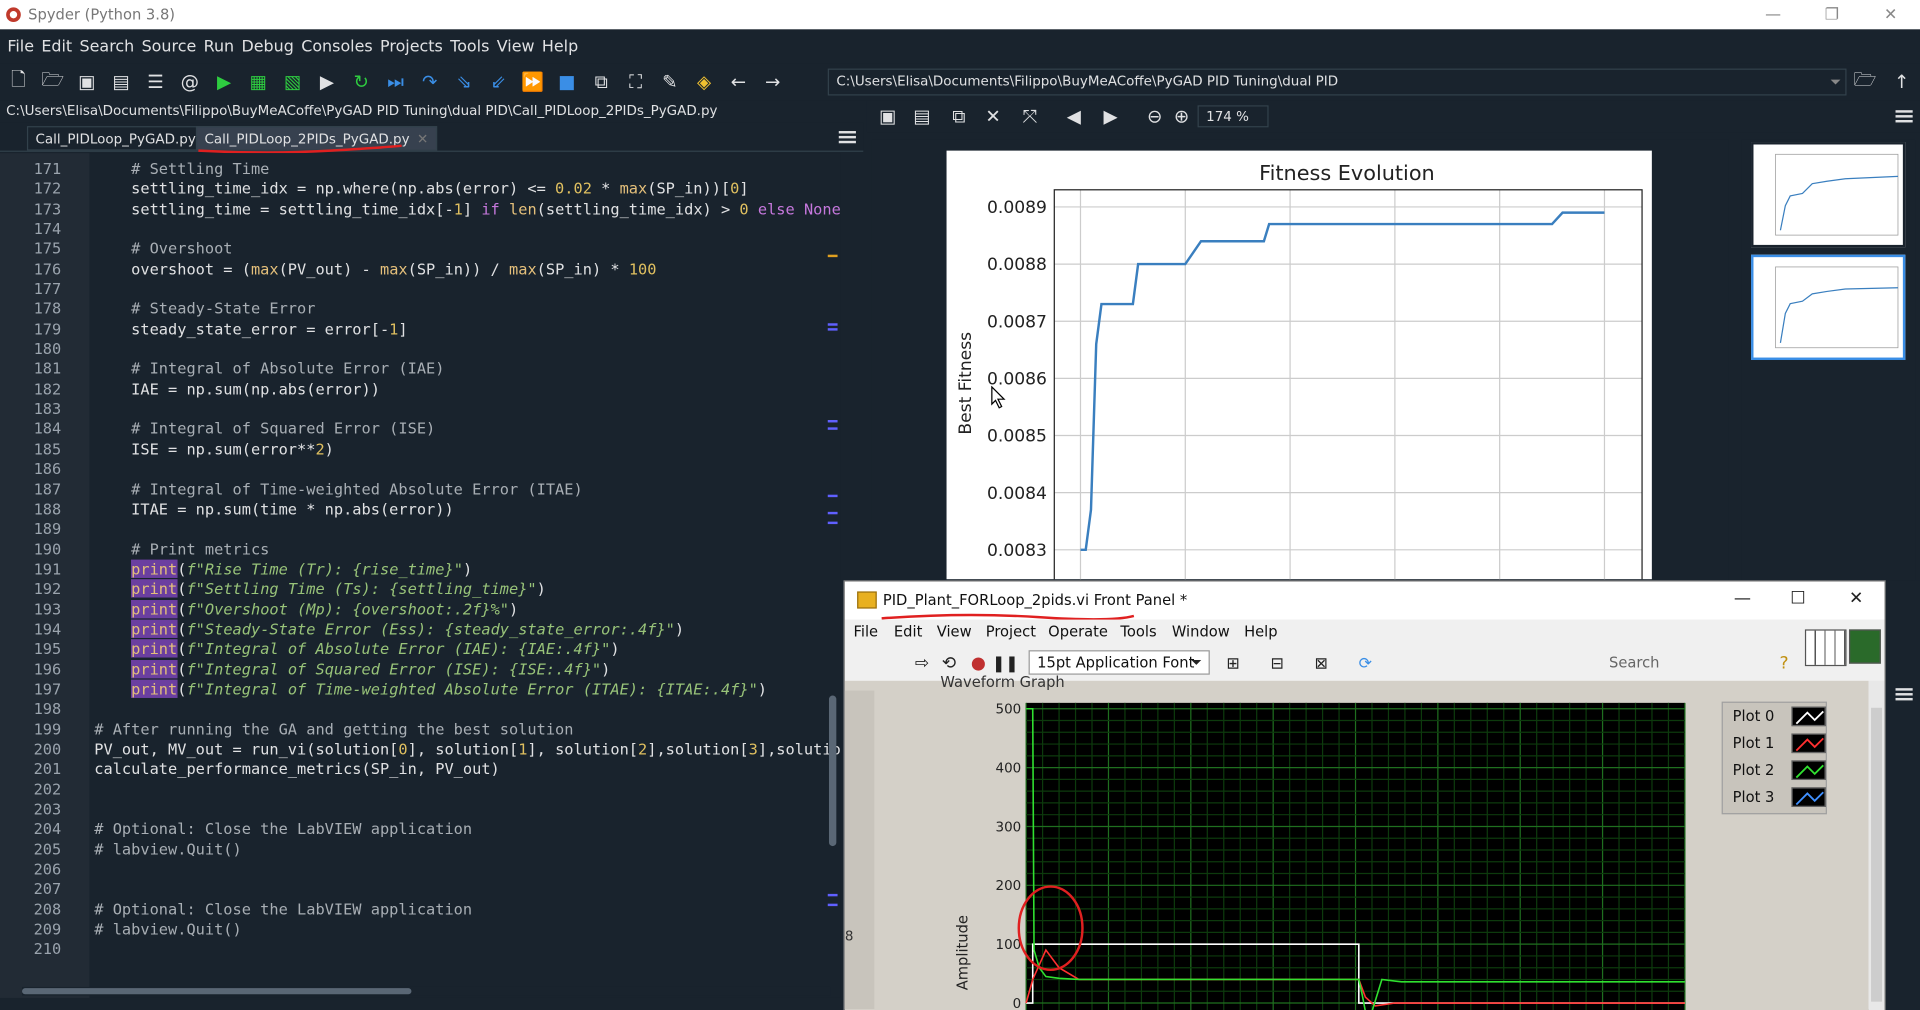  I want to click on editor-vertical-scrollbar, so click(833, 569).